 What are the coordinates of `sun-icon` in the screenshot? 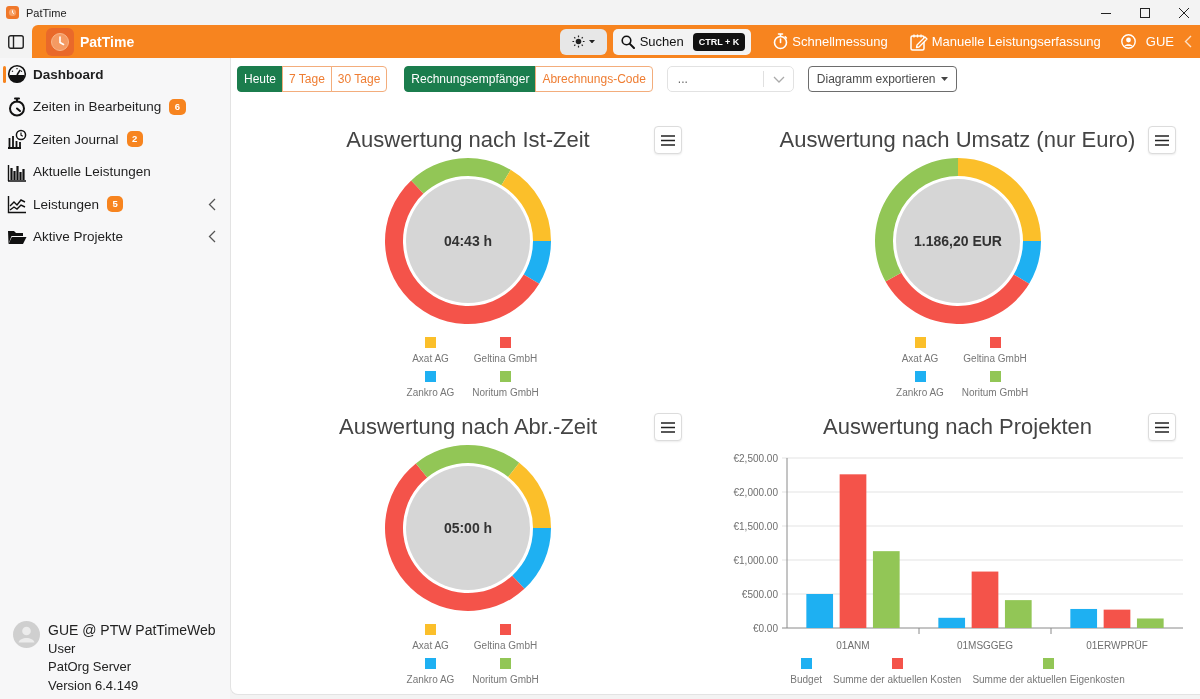 It's located at (578, 41).